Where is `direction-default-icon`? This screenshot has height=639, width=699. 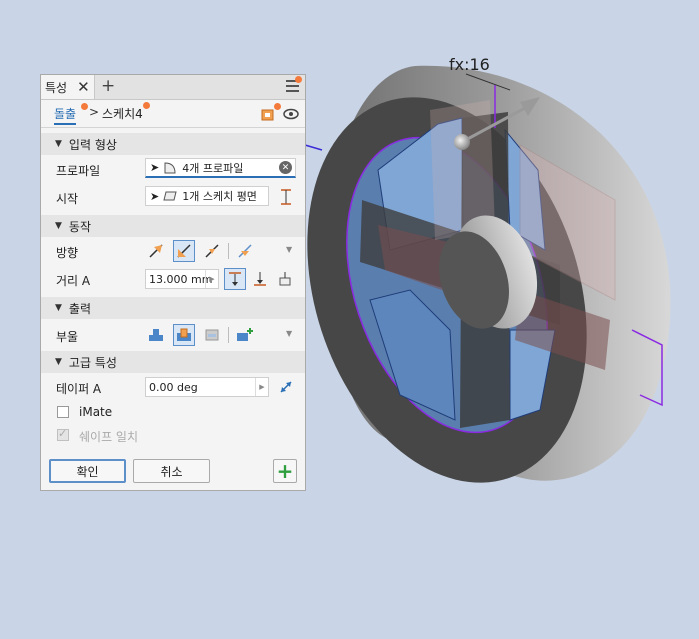
direction-default-icon is located at coordinates (156, 251).